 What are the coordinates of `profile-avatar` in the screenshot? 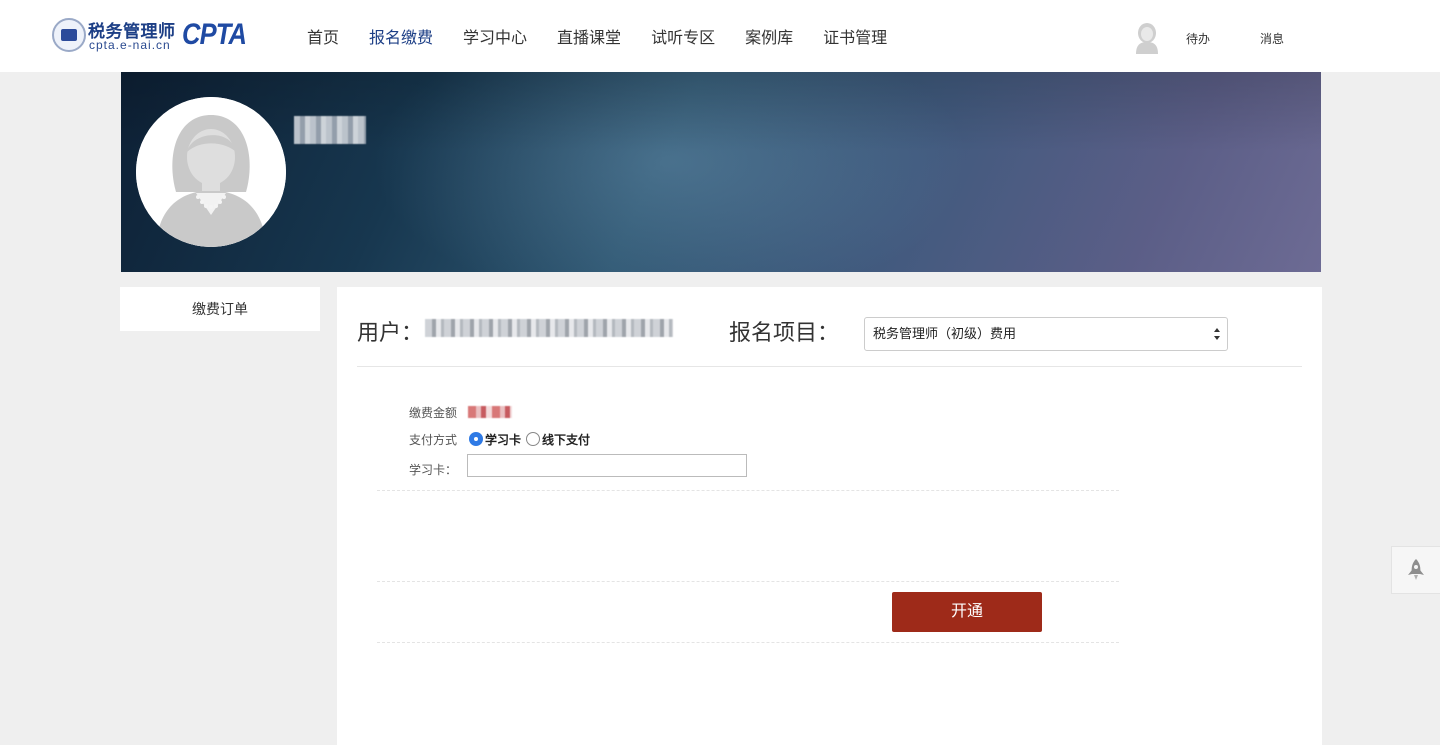 It's located at (211, 172).